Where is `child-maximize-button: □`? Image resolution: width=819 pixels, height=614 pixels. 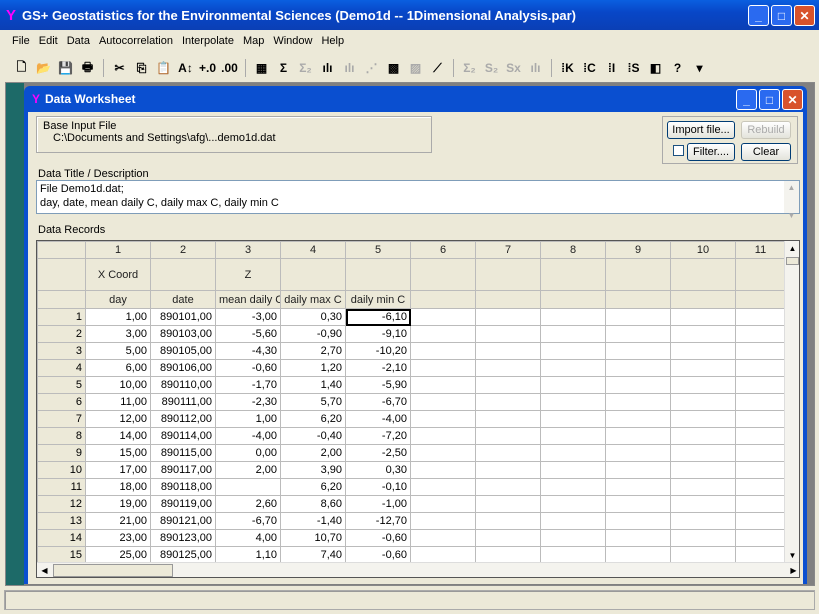
child-maximize-button: □ is located at coordinates (769, 99).